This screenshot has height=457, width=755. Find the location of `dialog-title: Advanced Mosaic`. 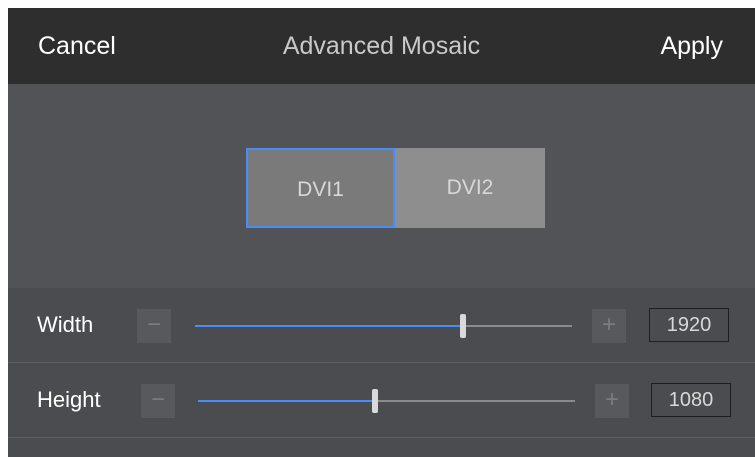

dialog-title: Advanced Mosaic is located at coordinates (381, 46).